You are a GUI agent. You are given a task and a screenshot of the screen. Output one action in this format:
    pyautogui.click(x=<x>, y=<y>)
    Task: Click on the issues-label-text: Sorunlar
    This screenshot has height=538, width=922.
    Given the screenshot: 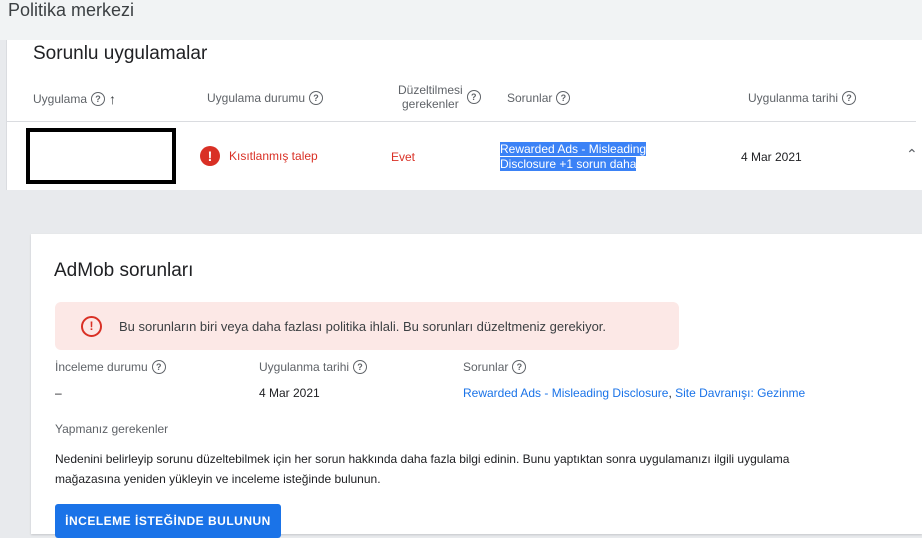 What is the action you would take?
    pyautogui.click(x=486, y=367)
    